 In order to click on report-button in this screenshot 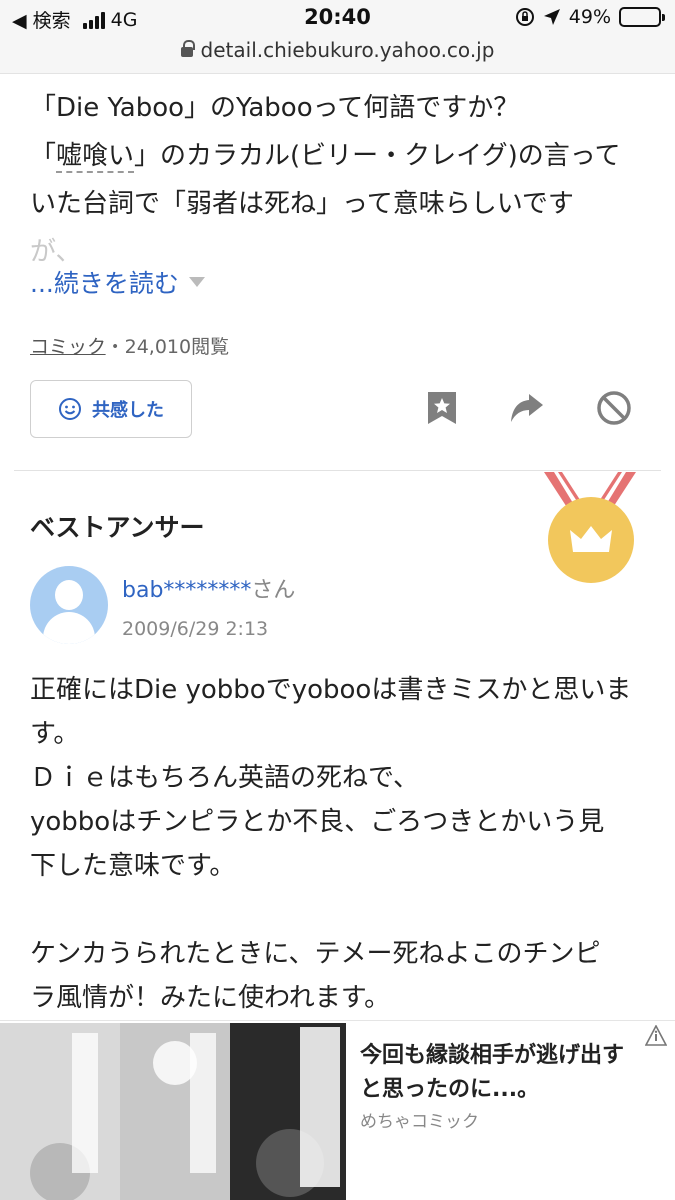, I will do `click(614, 408)`.